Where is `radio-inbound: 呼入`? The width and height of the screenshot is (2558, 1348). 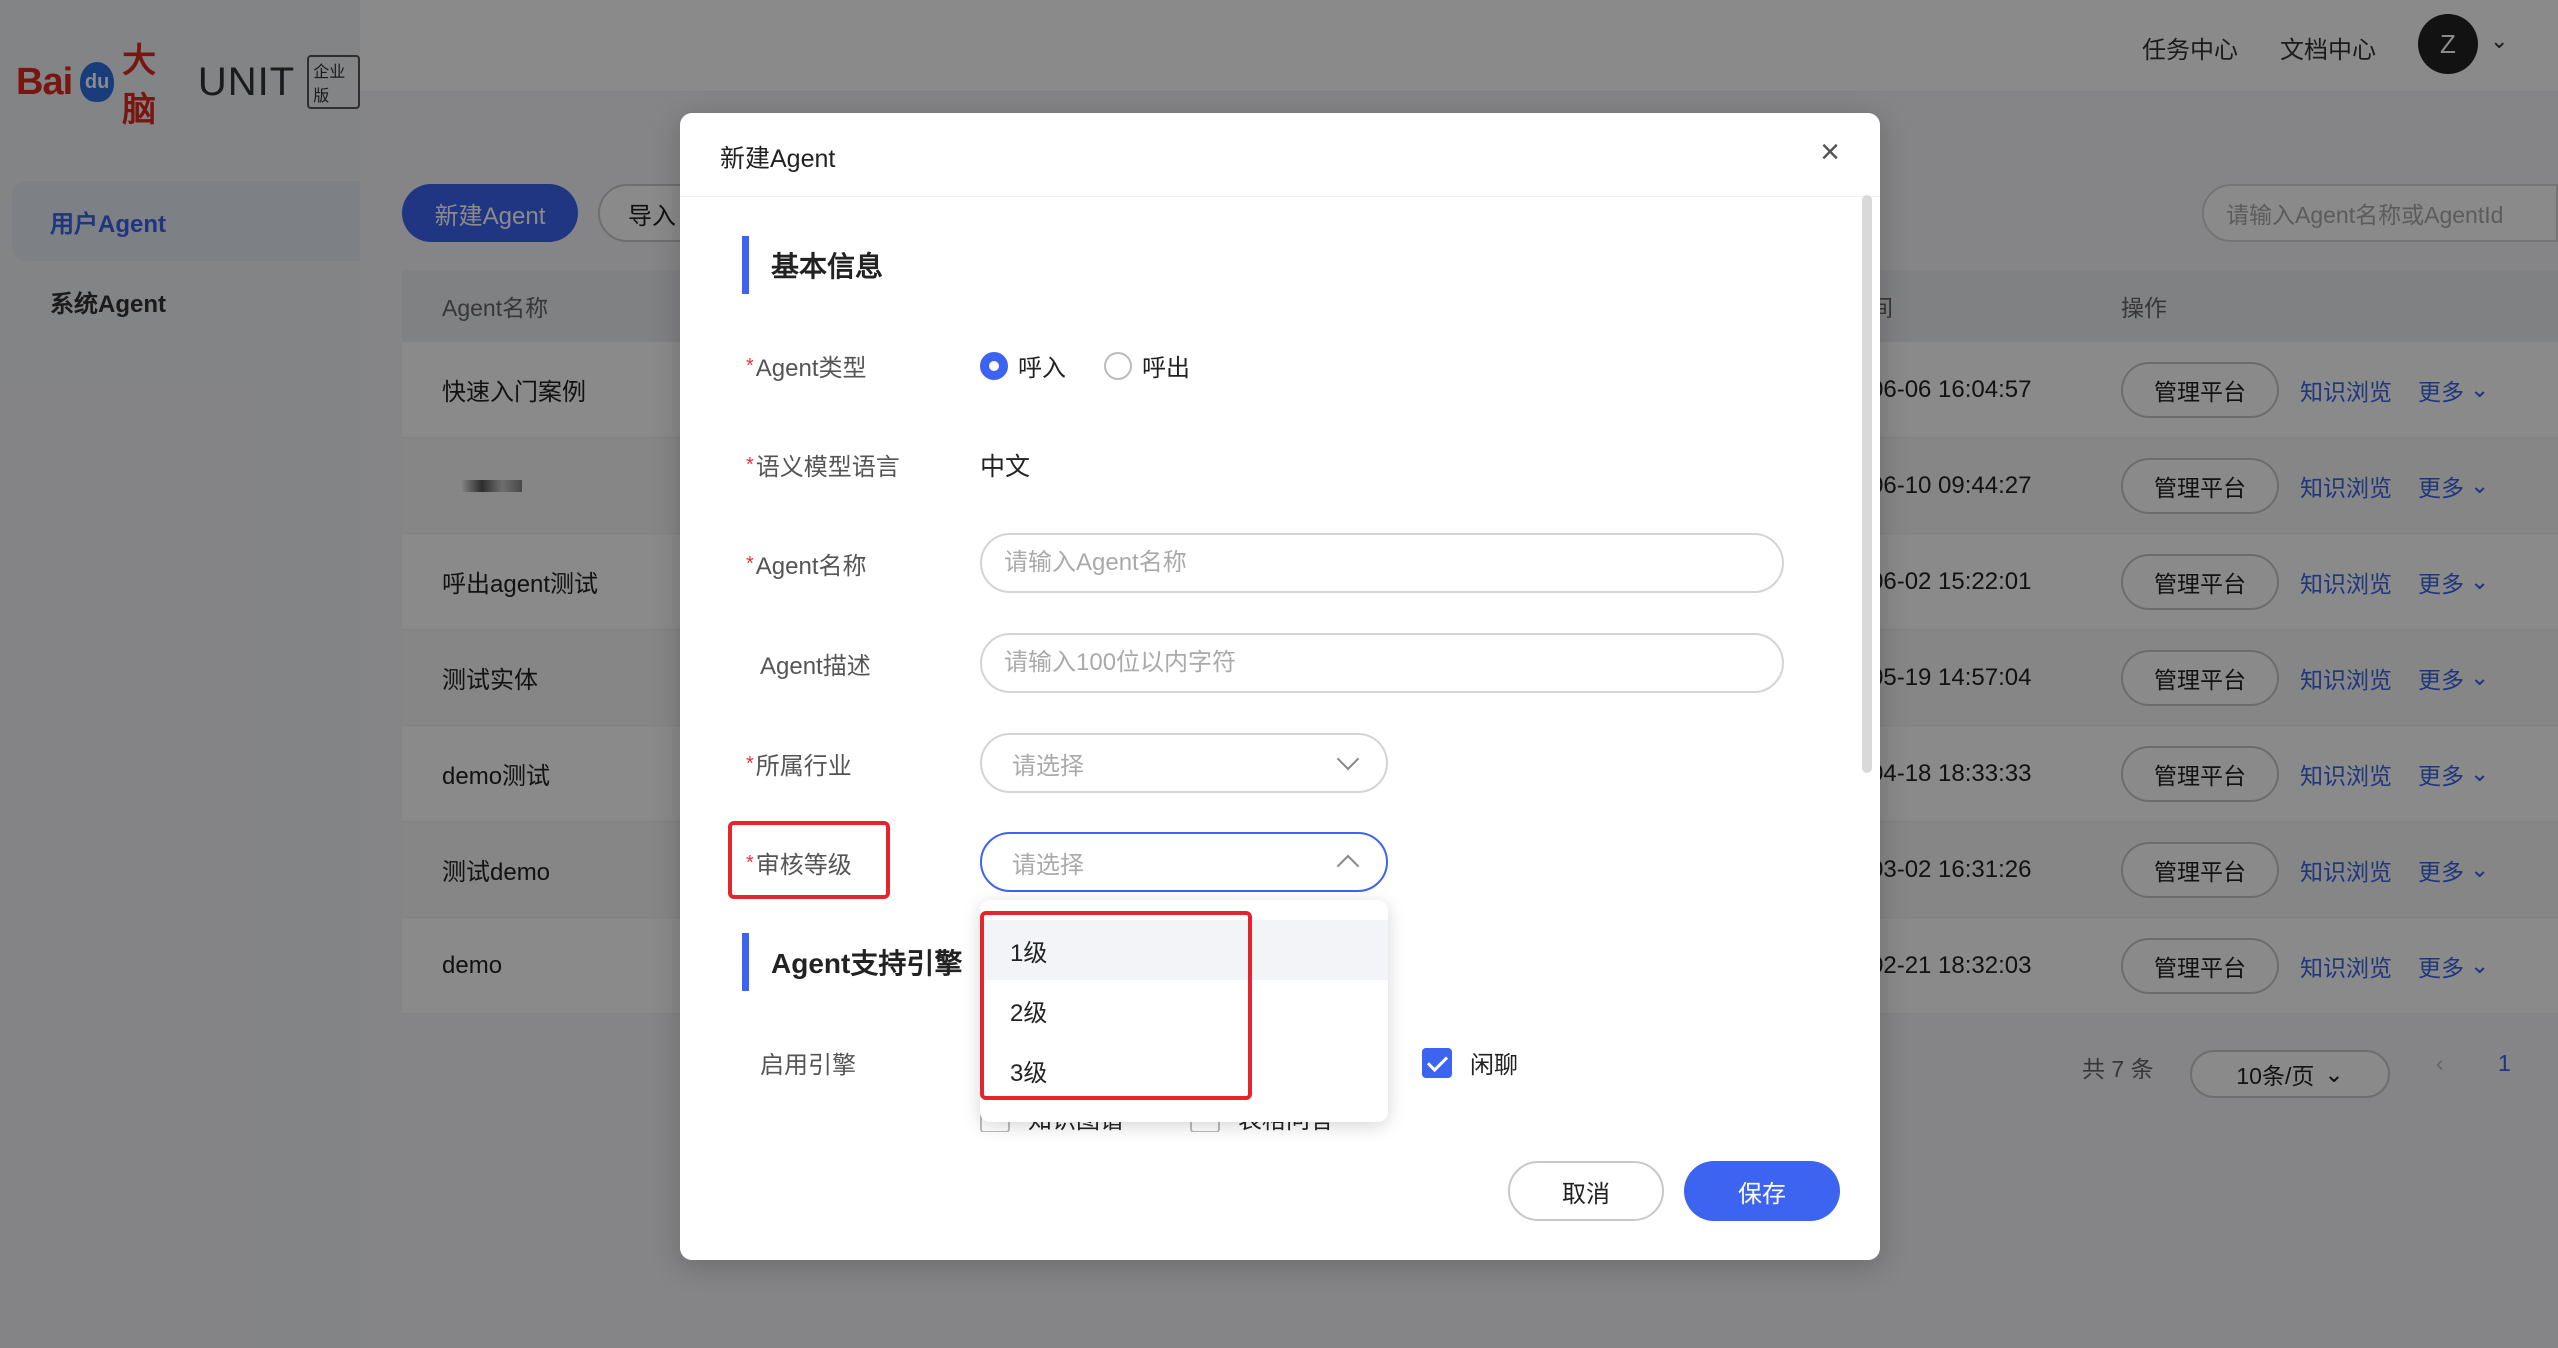 radio-inbound: 呼入 is located at coordinates (1023, 365).